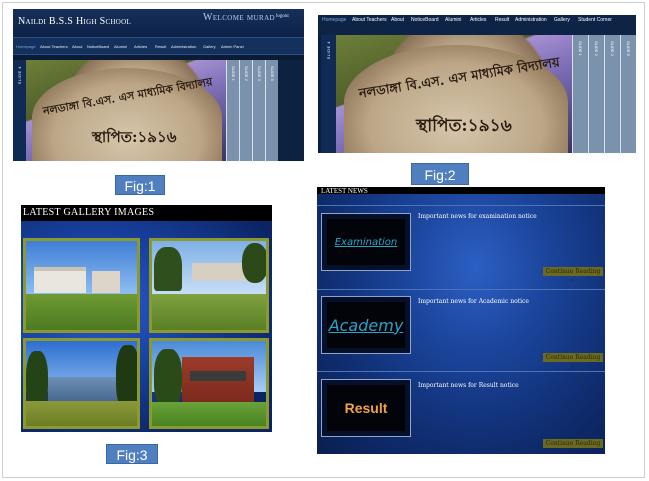 The width and height of the screenshot is (649, 481). I want to click on nav-admin-panel: Admin Panel, so click(232, 46).